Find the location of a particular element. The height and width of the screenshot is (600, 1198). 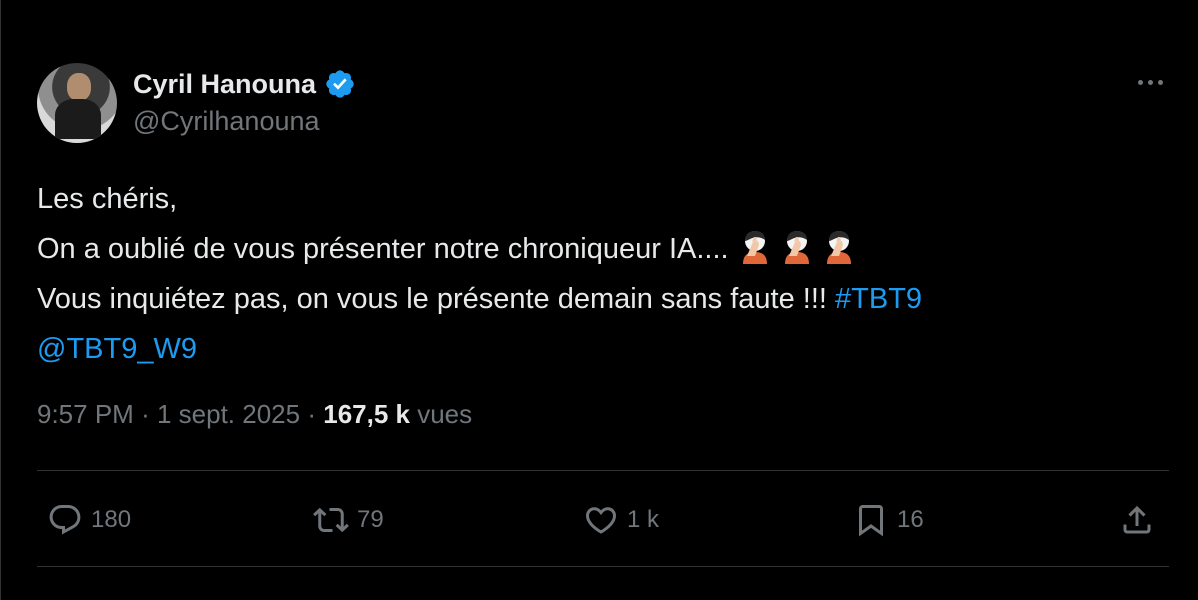

mention-link: @TBT9_W9 is located at coordinates (117, 349).